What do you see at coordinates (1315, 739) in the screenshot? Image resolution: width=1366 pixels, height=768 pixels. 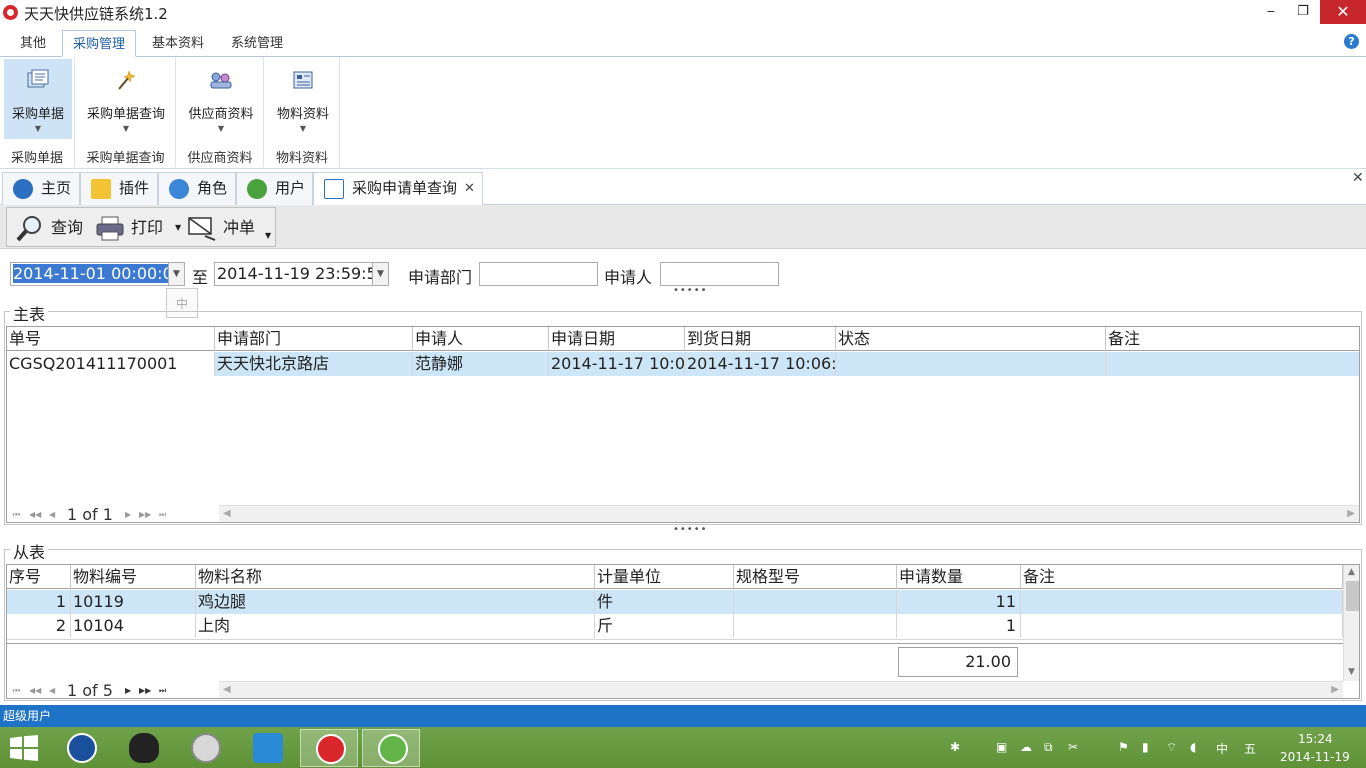 I see `clock-time: 15:24` at bounding box center [1315, 739].